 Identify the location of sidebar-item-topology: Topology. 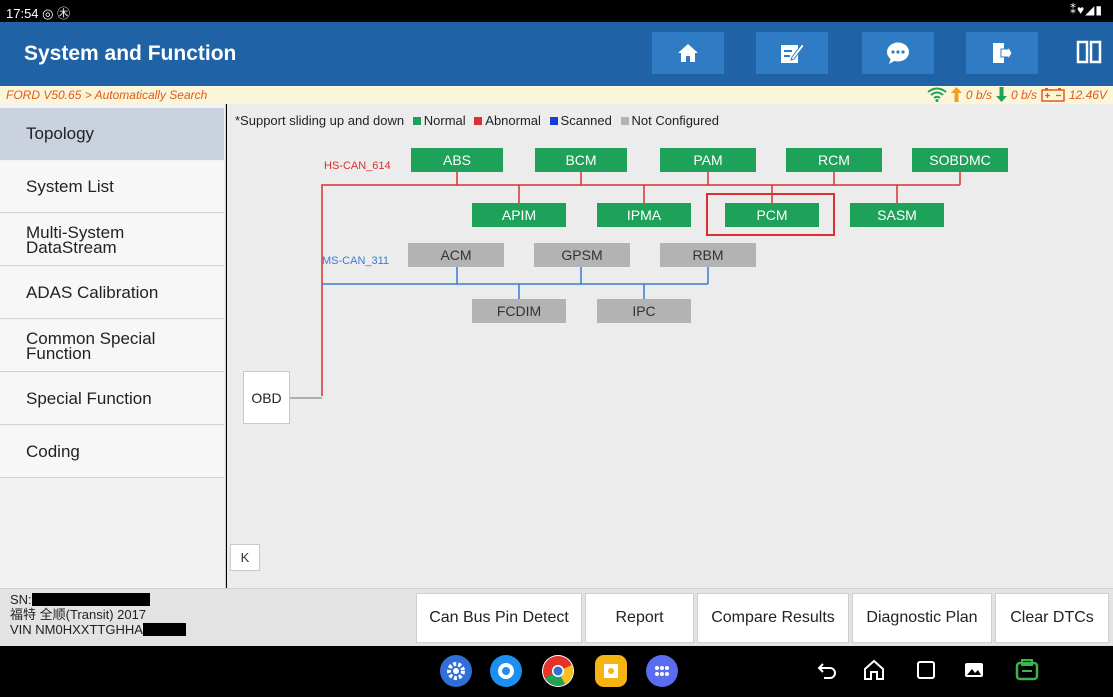
(112, 134).